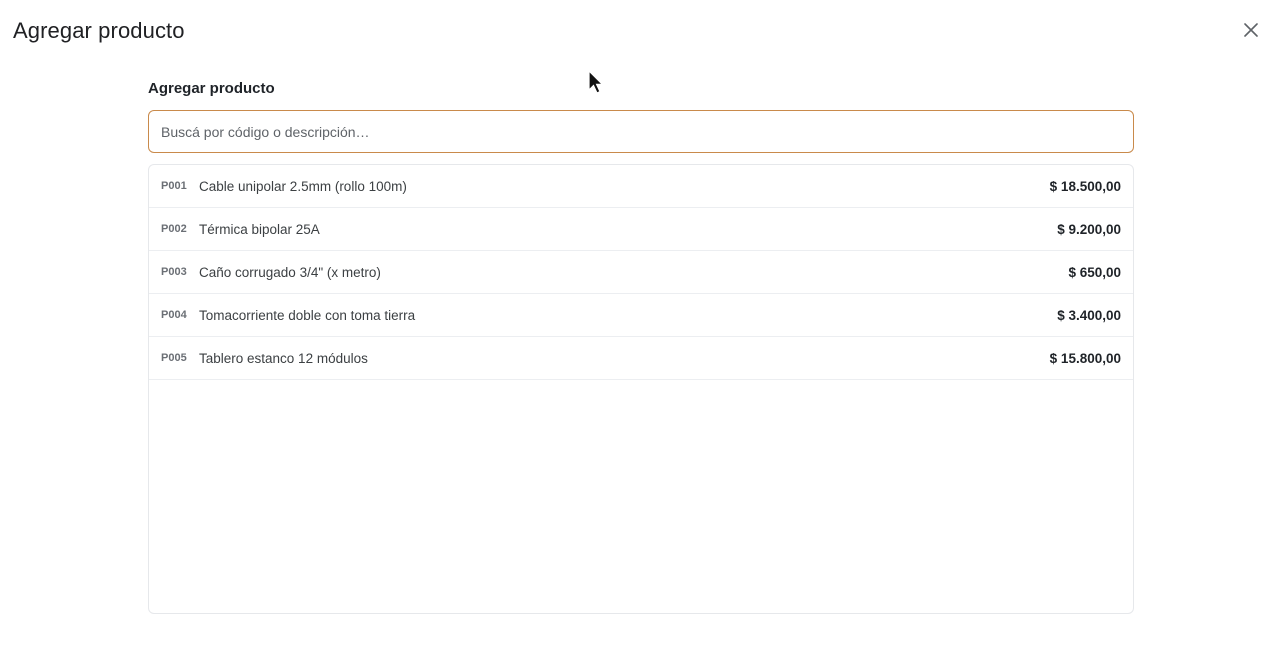  What do you see at coordinates (1094, 272) in the screenshot?
I see `product-price: $ 650,00` at bounding box center [1094, 272].